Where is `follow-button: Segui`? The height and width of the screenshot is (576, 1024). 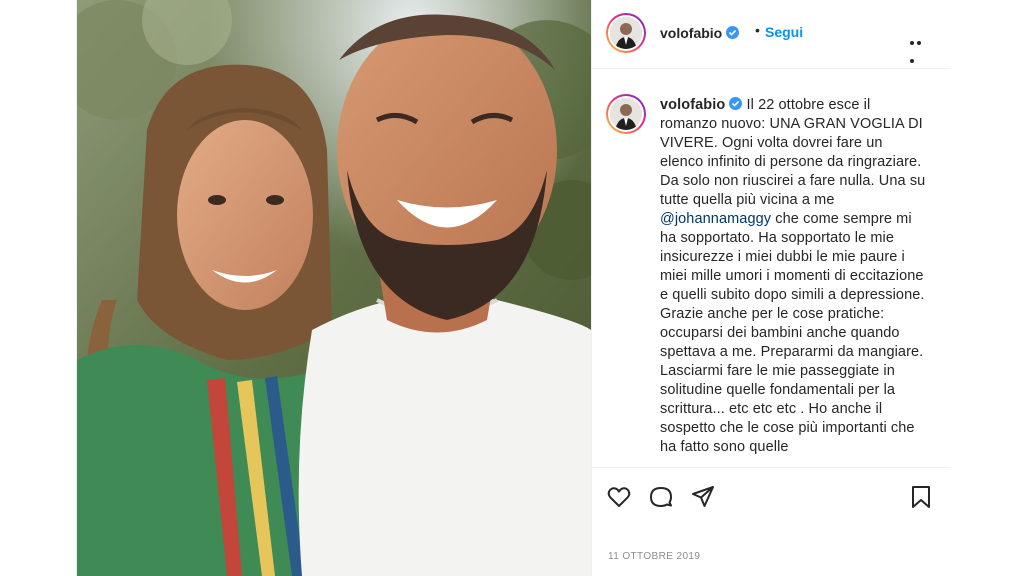 follow-button: Segui is located at coordinates (784, 32).